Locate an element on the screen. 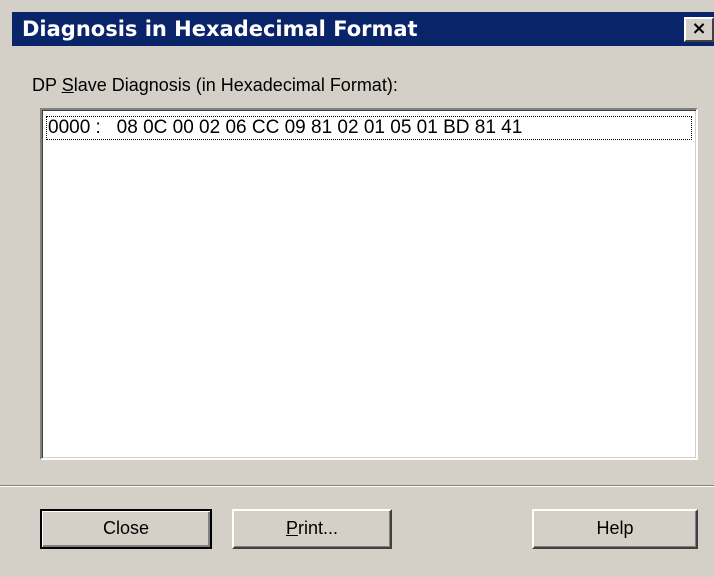 The image size is (714, 577). close-button: Close is located at coordinates (126, 529).